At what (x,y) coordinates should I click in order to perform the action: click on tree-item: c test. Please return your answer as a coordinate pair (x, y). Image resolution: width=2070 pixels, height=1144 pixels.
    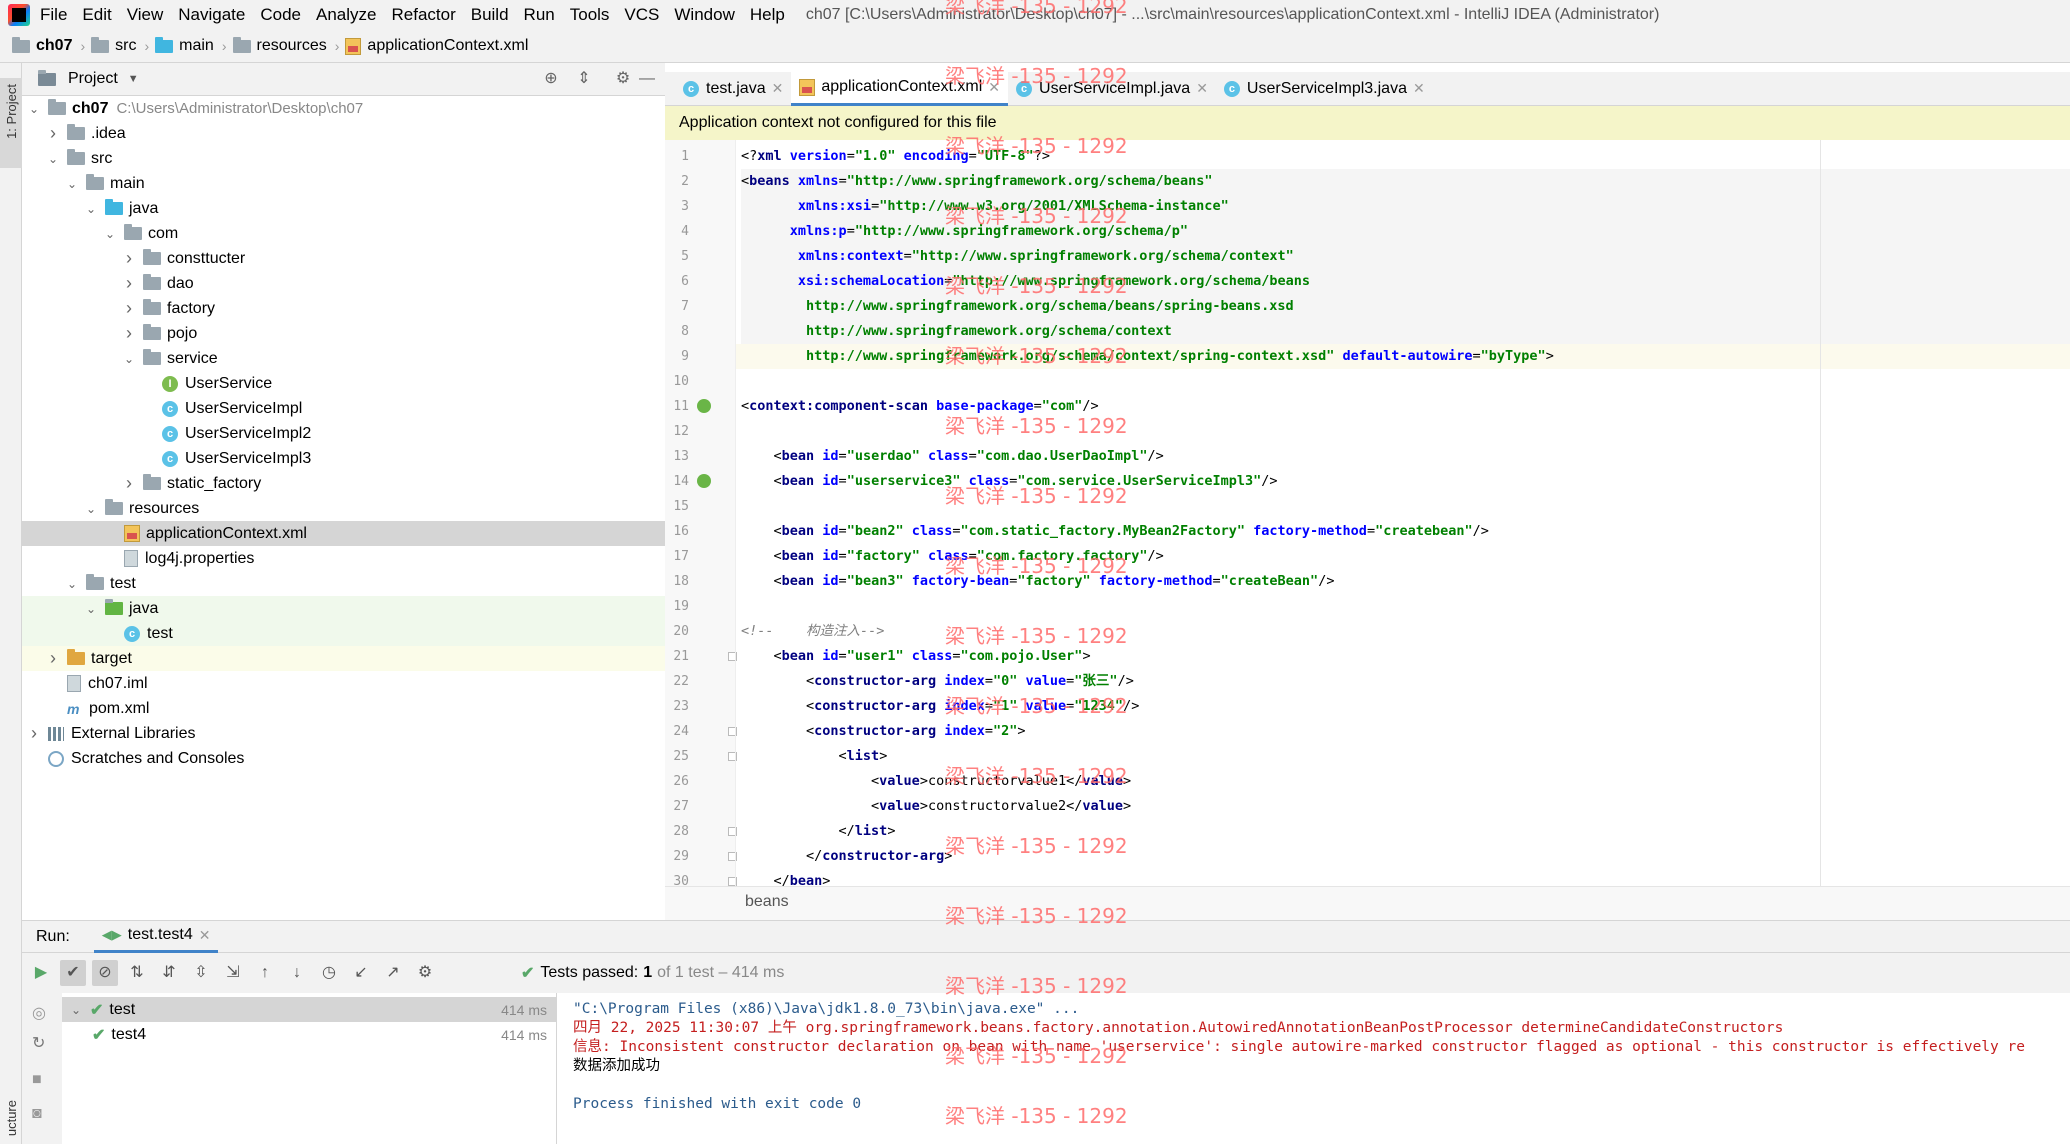
    Looking at the image, I should click on (343, 633).